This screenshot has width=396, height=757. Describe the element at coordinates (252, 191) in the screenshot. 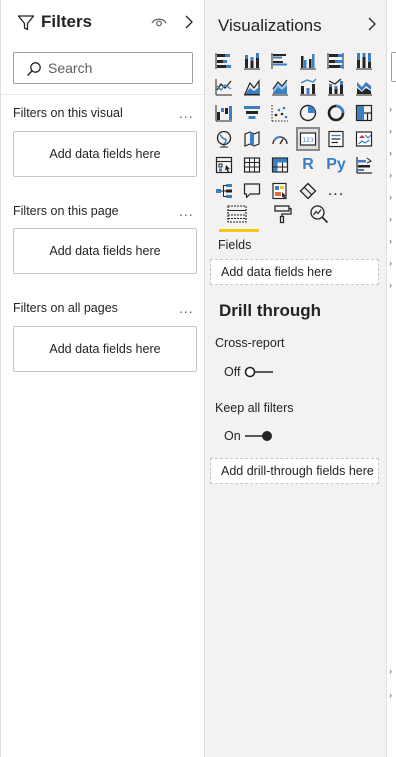

I see `qa-icon` at that location.